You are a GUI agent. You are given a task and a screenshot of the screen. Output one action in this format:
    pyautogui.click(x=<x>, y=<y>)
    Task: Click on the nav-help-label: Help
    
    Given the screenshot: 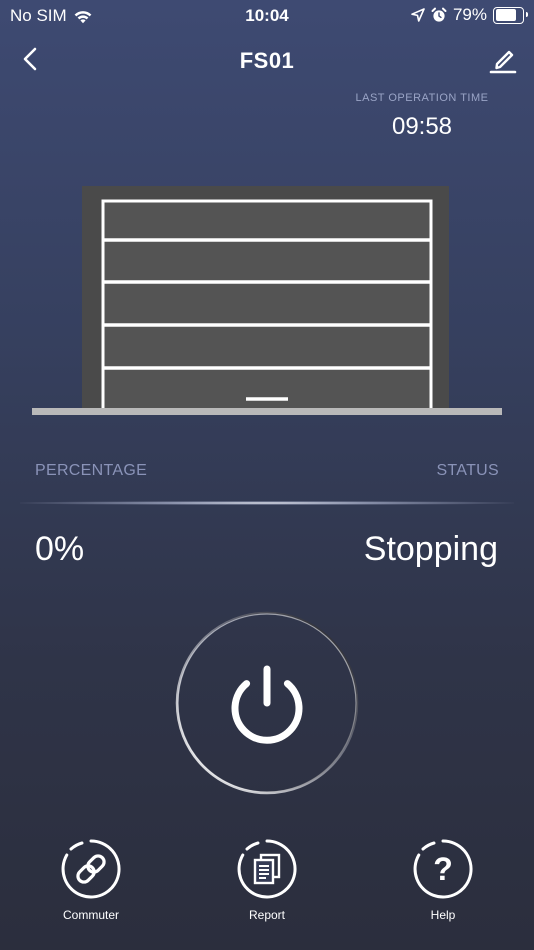 What is the action you would take?
    pyautogui.click(x=443, y=915)
    